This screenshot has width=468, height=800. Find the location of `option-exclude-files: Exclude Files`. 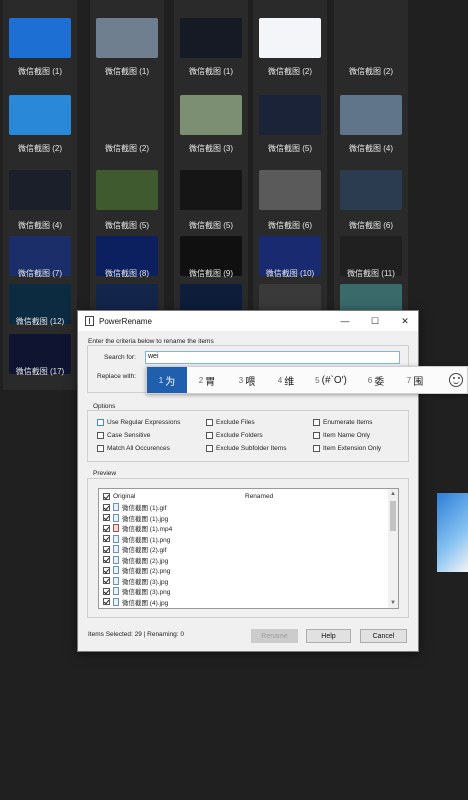

option-exclude-files: Exclude Files is located at coordinates (230, 422).